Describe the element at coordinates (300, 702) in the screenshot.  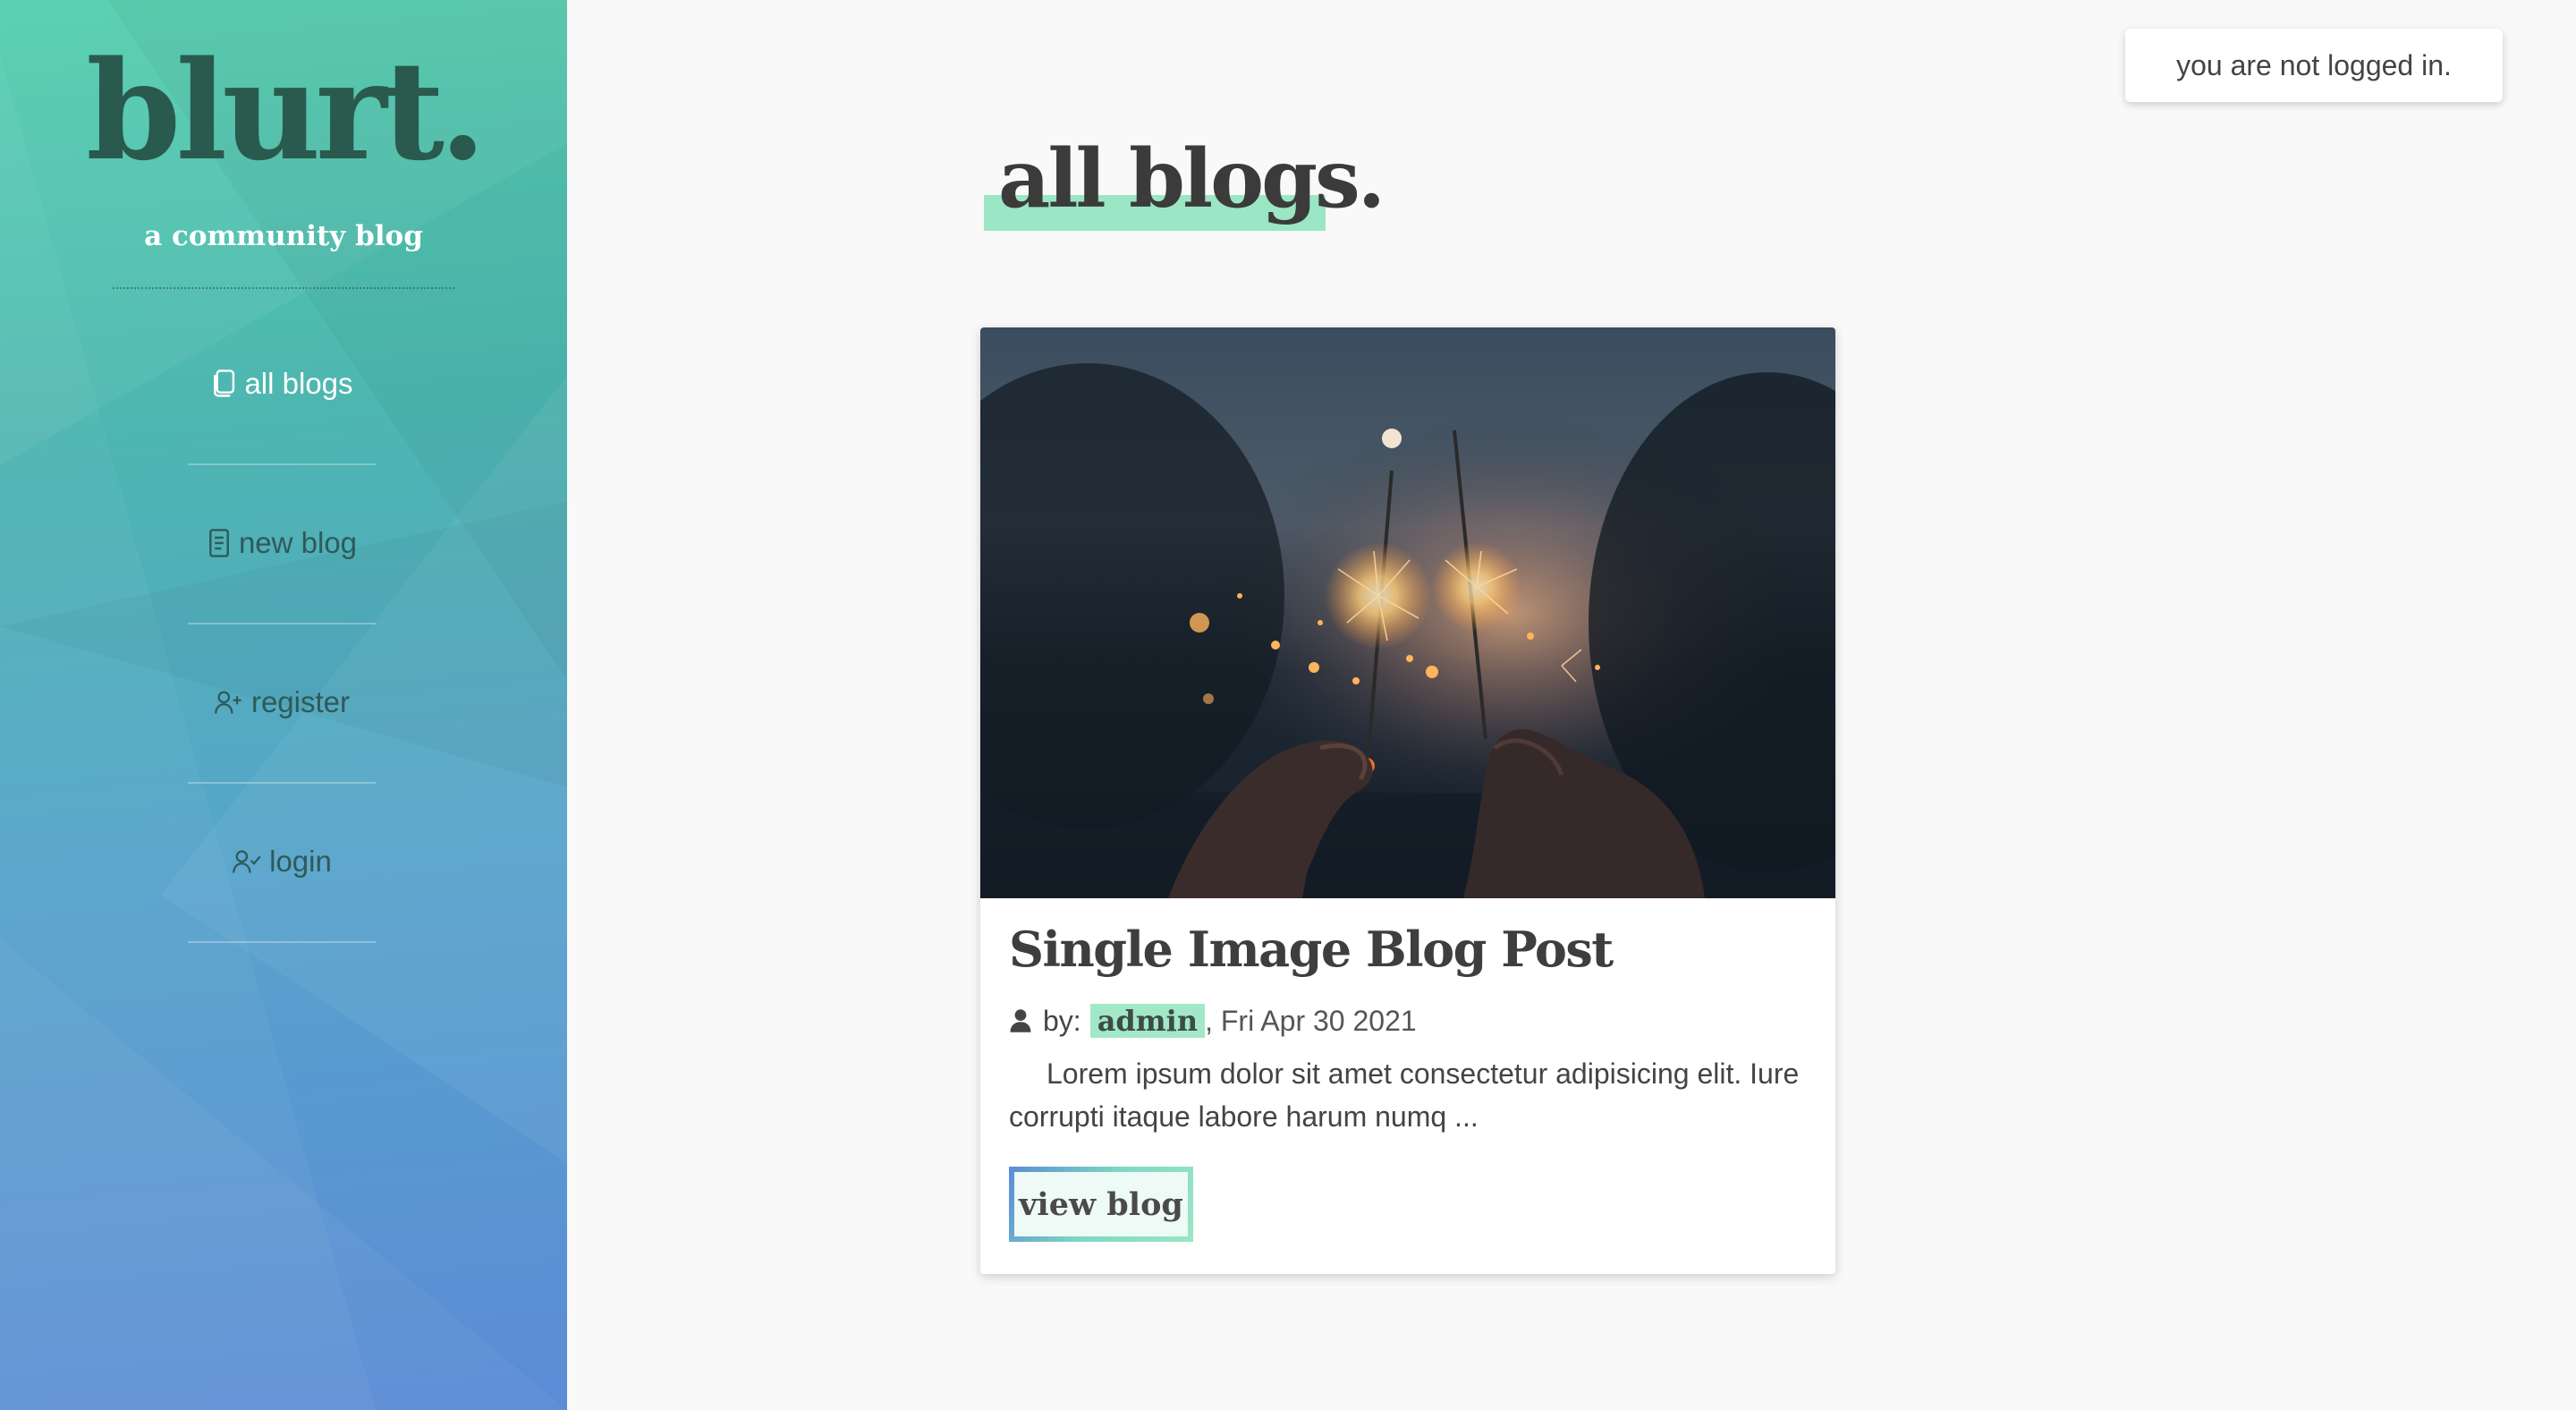
I see `sidebar-item-label: register` at that location.